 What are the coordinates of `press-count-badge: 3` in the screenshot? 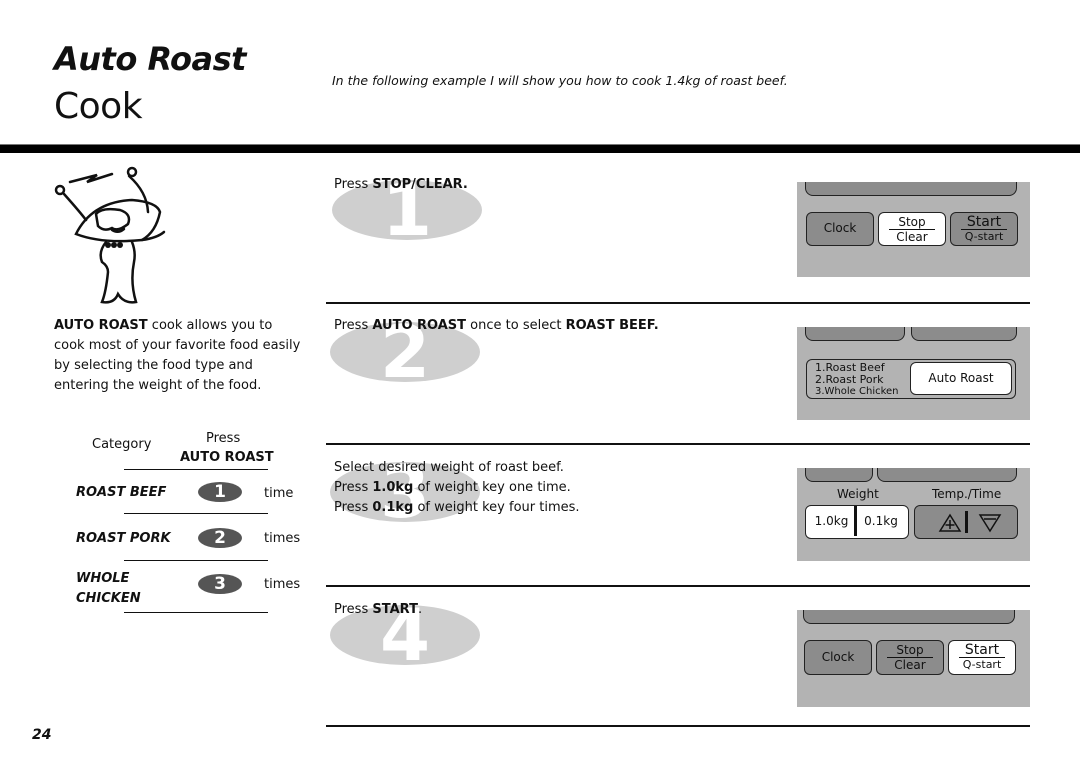 It's located at (220, 584).